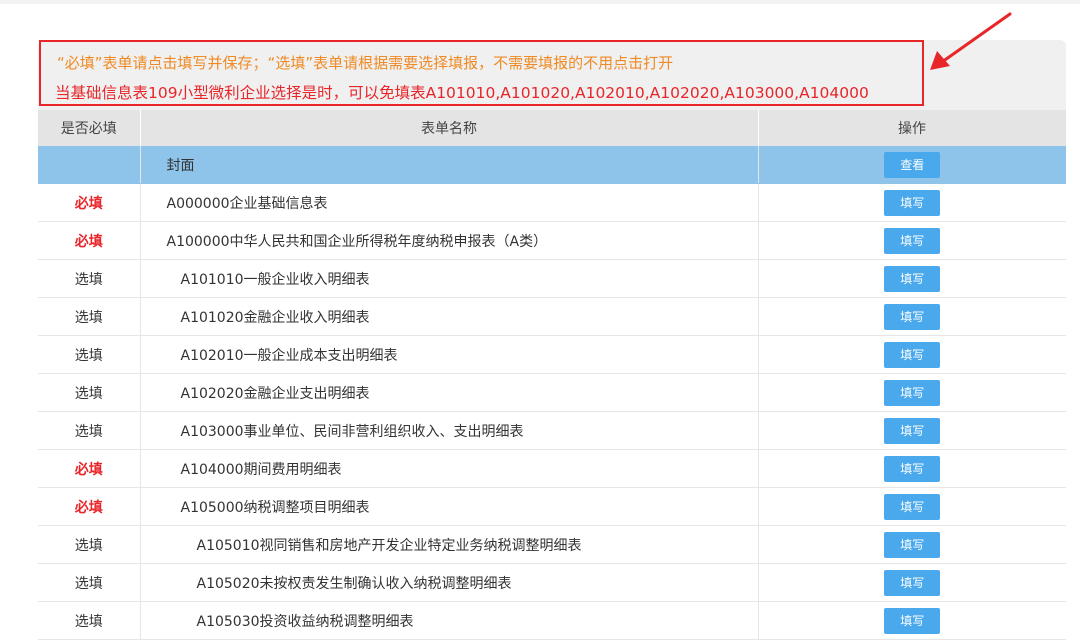  What do you see at coordinates (449, 506) in the screenshot?
I see `form-name: A105000纳税调整项目明细表` at bounding box center [449, 506].